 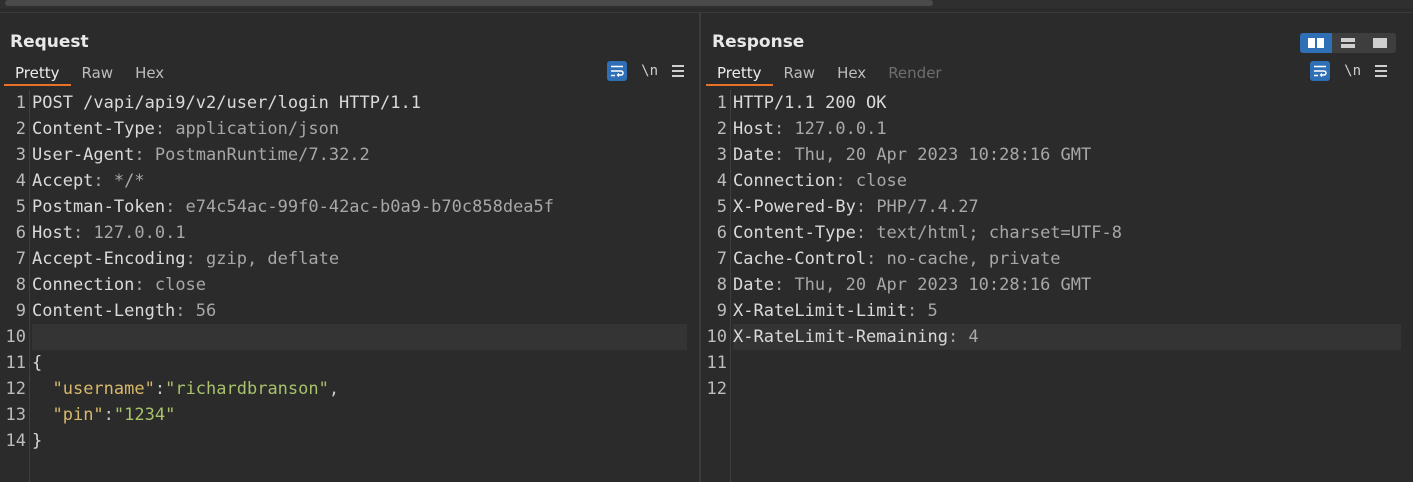 I want to click on header-value: 56, so click(x=206, y=311).